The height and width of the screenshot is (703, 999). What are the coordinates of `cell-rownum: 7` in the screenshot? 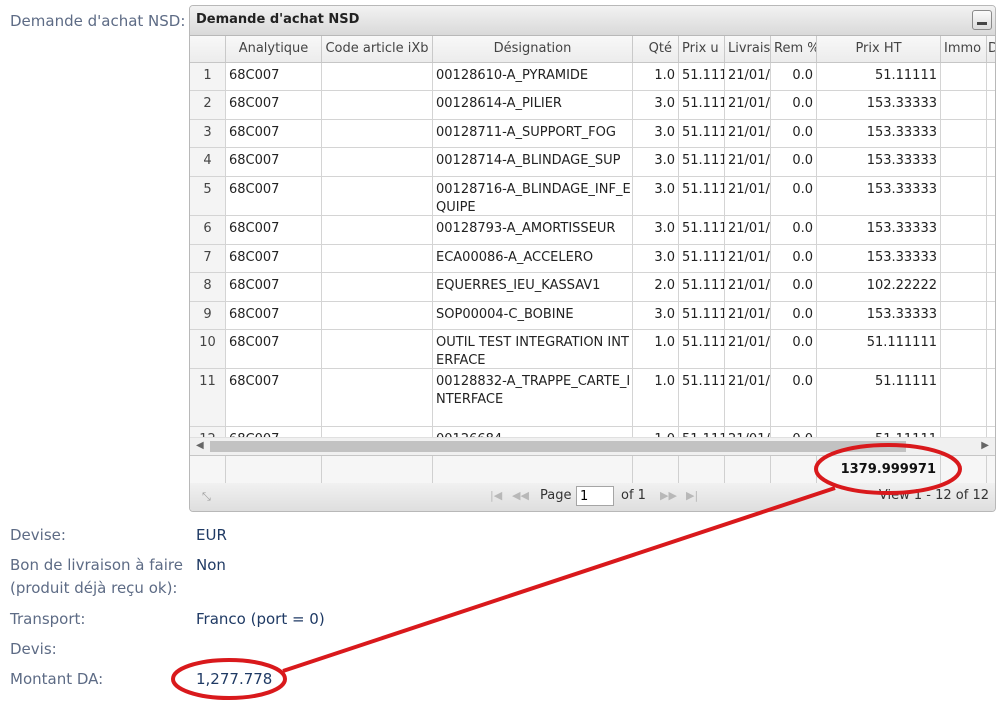 It's located at (208, 258).